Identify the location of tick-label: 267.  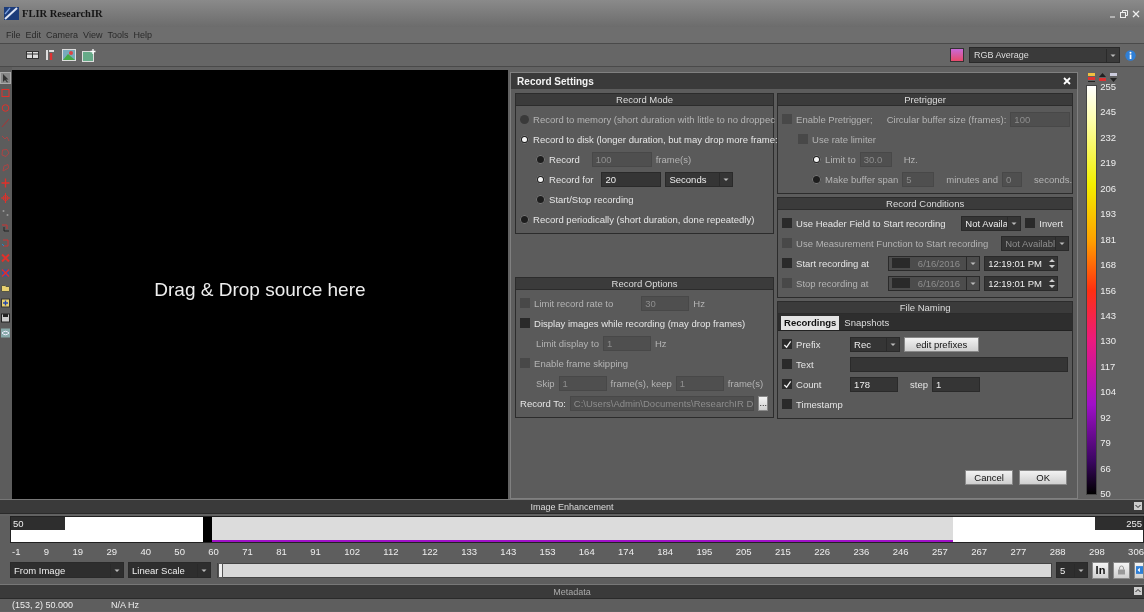
(979, 551).